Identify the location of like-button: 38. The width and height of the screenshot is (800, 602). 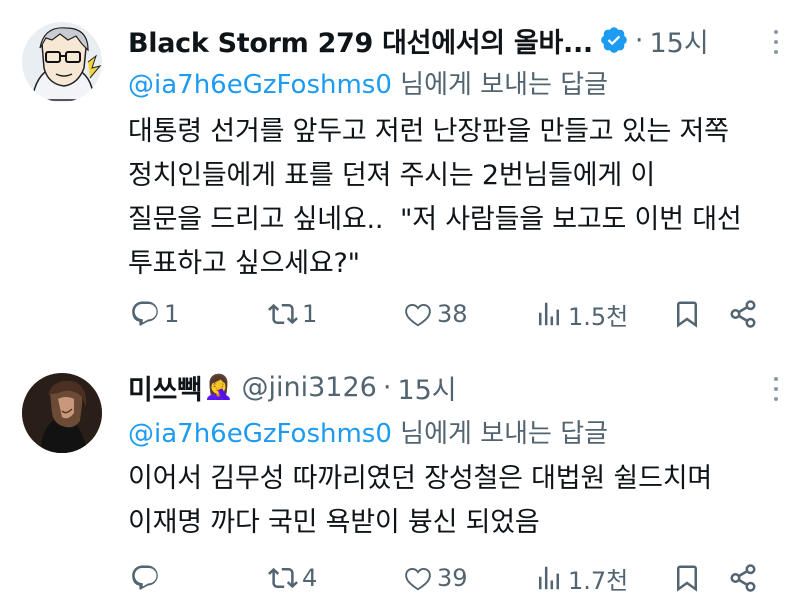
(435, 314).